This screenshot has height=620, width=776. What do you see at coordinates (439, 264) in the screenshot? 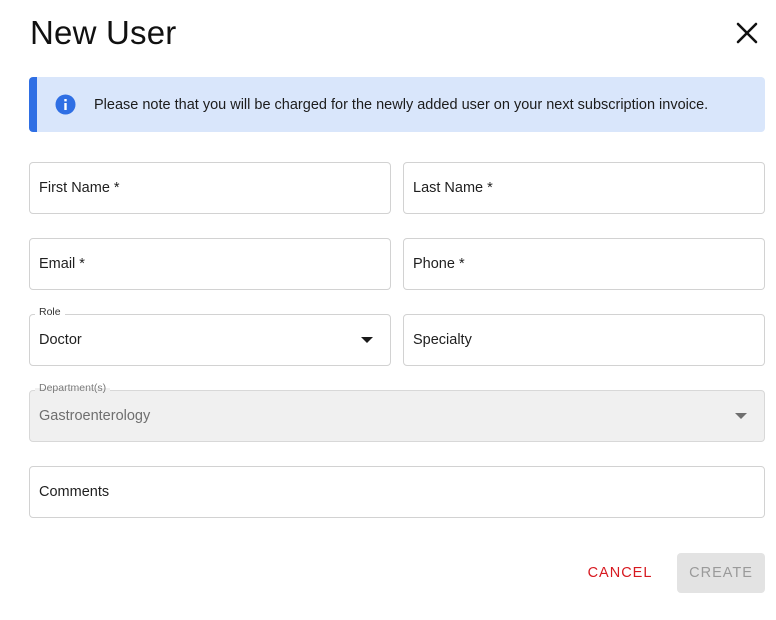
I see `phone-placeholder: Phone *` at bounding box center [439, 264].